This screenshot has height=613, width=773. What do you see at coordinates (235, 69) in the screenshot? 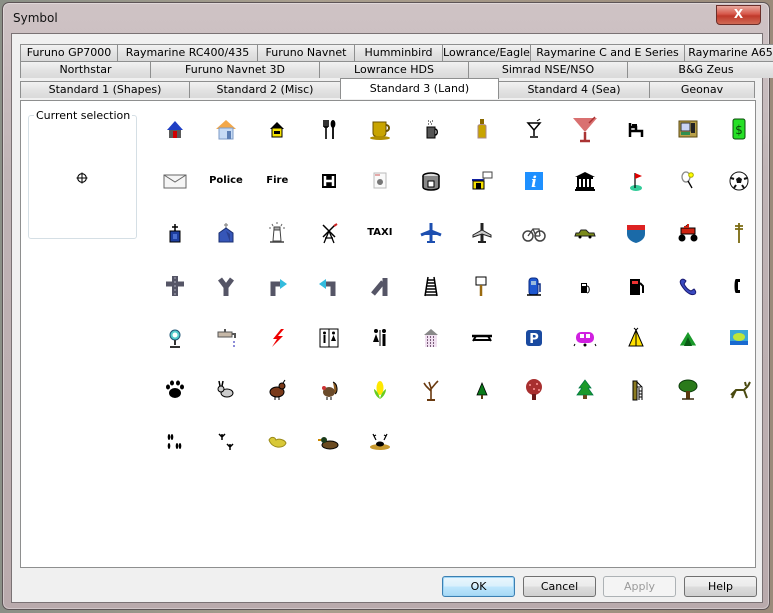
I see `tab-furuno-navnet-3d: Furuno Navnet 3D` at bounding box center [235, 69].